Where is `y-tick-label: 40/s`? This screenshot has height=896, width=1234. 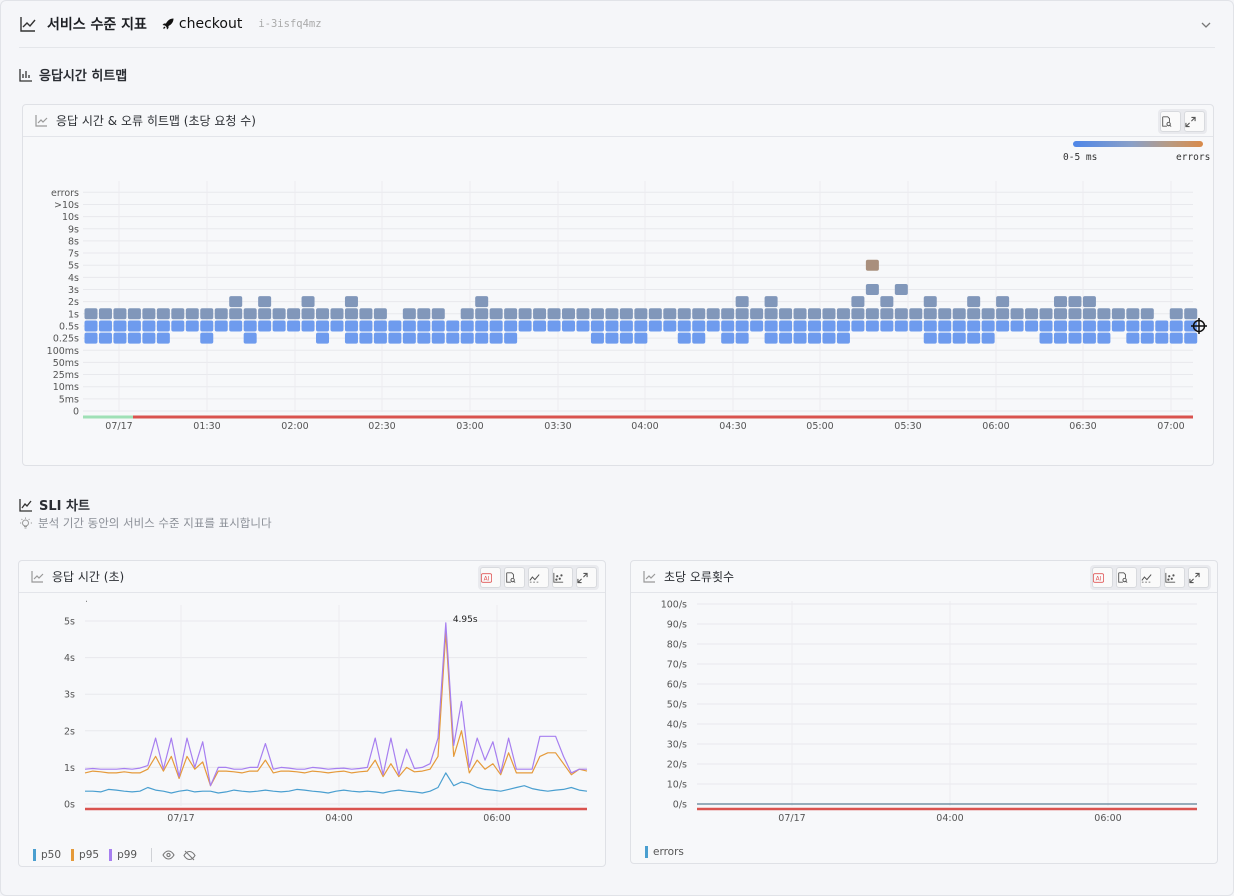 y-tick-label: 40/s is located at coordinates (677, 725).